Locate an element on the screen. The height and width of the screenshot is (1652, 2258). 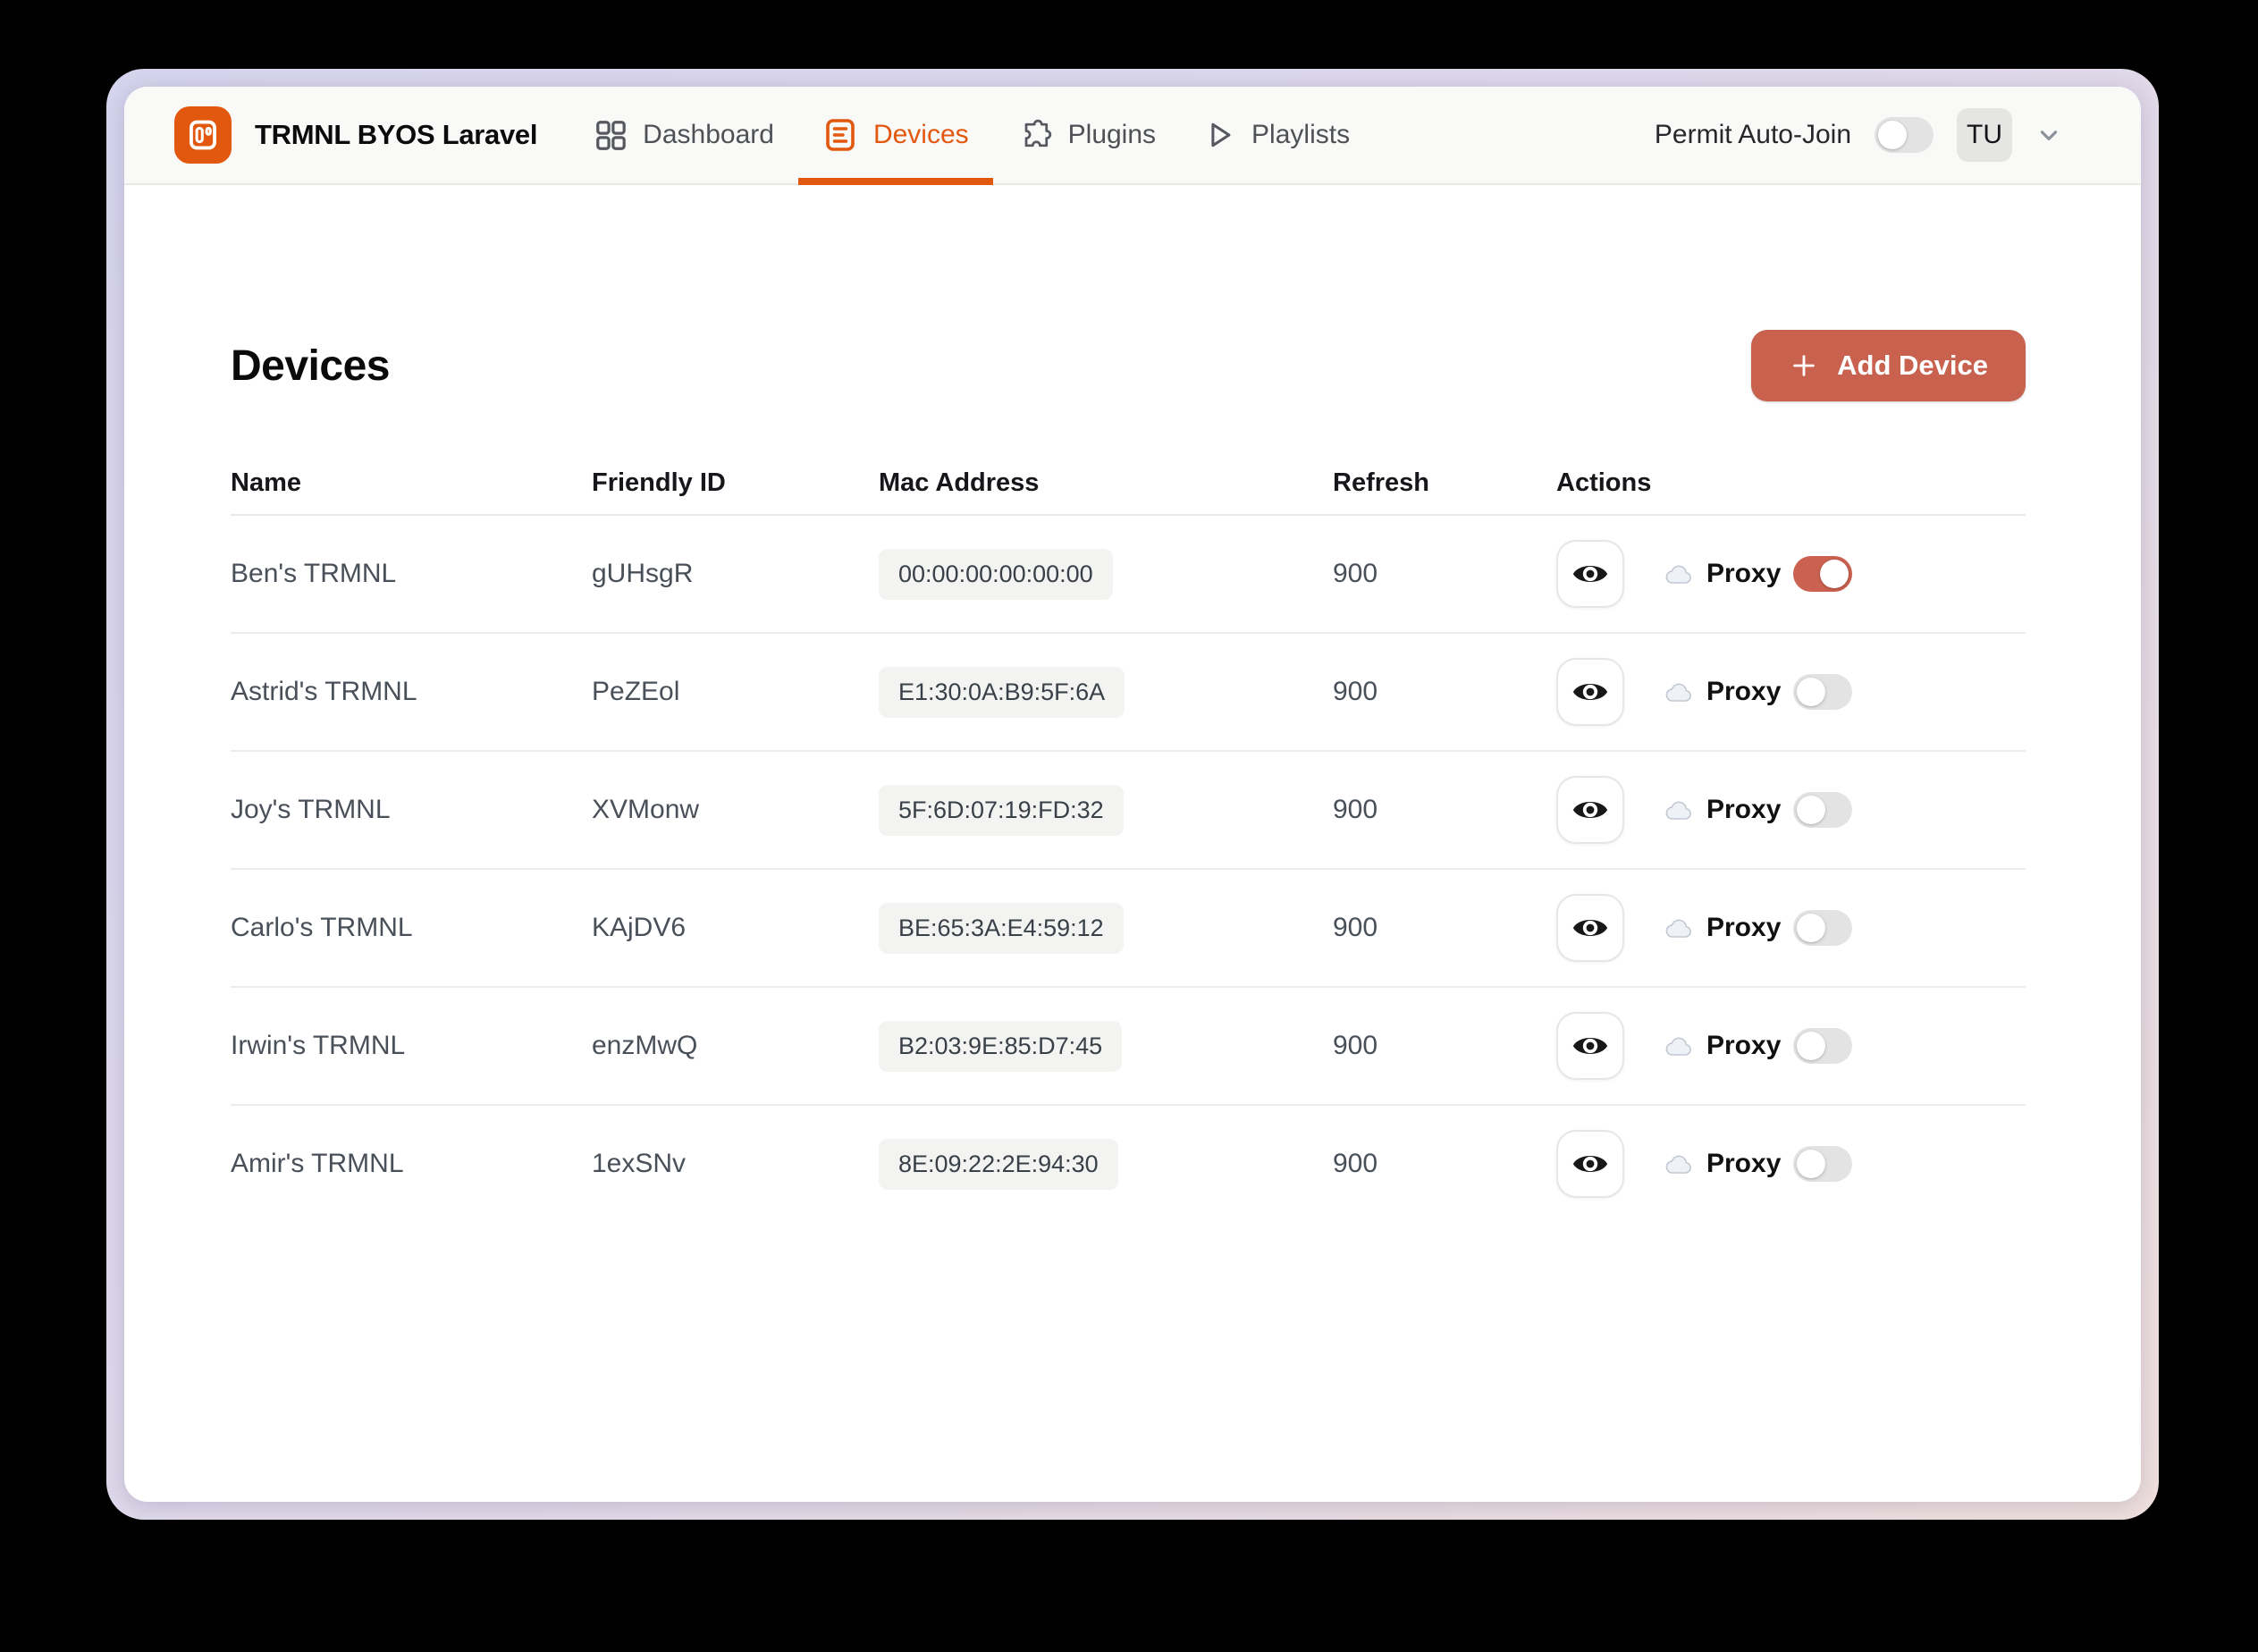
grid-icon is located at coordinates (611, 135).